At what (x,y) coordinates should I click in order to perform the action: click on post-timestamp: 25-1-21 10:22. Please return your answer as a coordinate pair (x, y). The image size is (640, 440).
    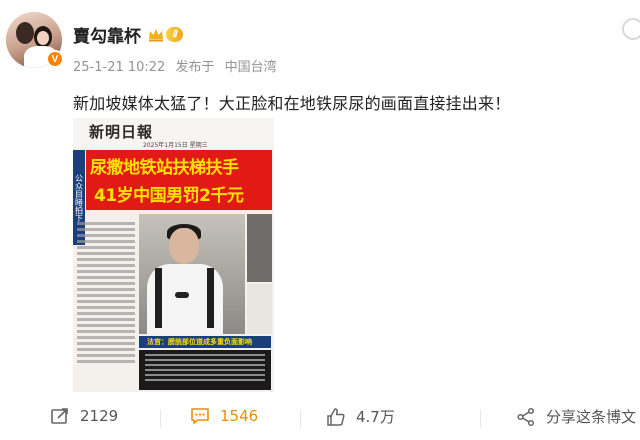
    Looking at the image, I should click on (119, 67).